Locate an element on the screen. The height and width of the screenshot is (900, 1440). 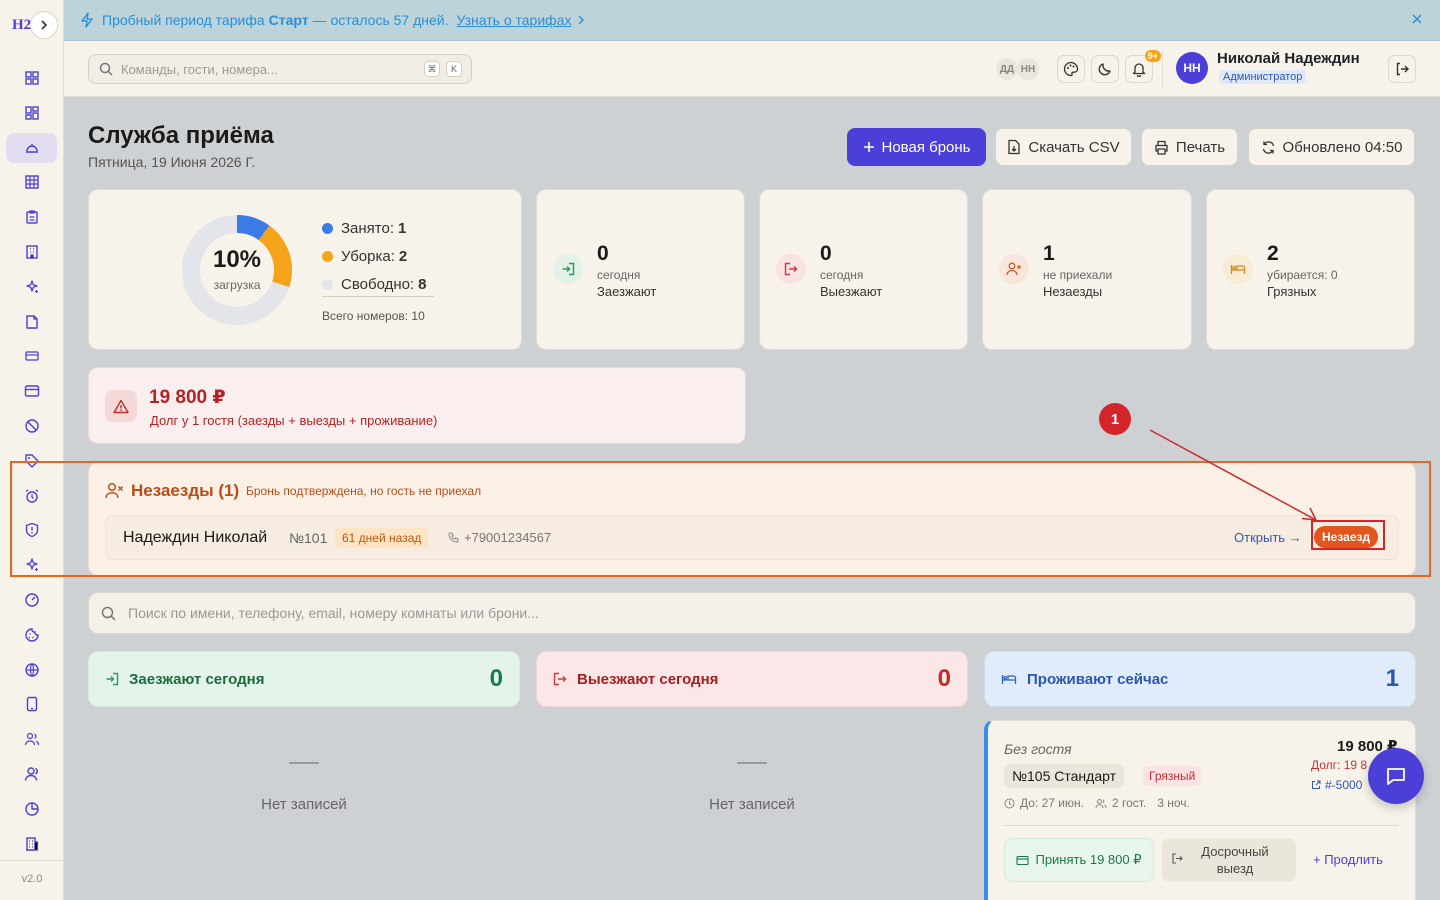
table-icon is located at coordinates (31, 182).